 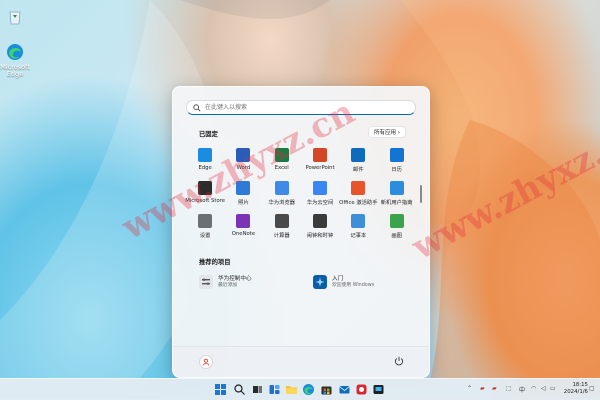 I want to click on user-icon, so click(x=206, y=362).